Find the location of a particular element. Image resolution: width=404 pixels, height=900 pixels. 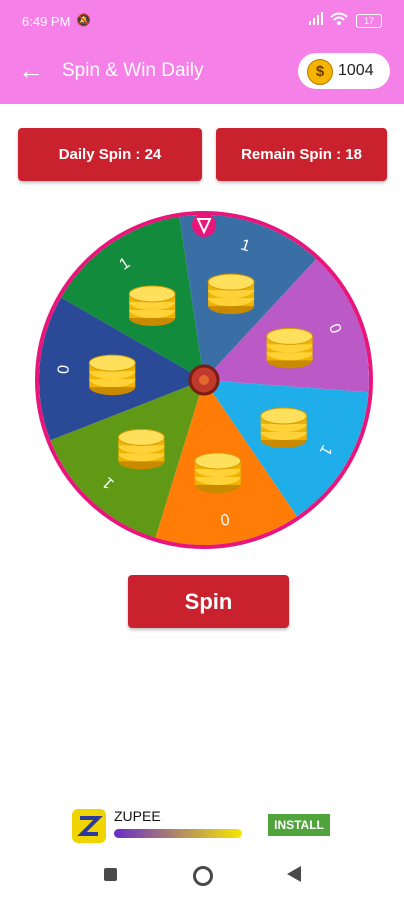

remain-spin-badge: Remain Spin : 18 is located at coordinates (301, 154).